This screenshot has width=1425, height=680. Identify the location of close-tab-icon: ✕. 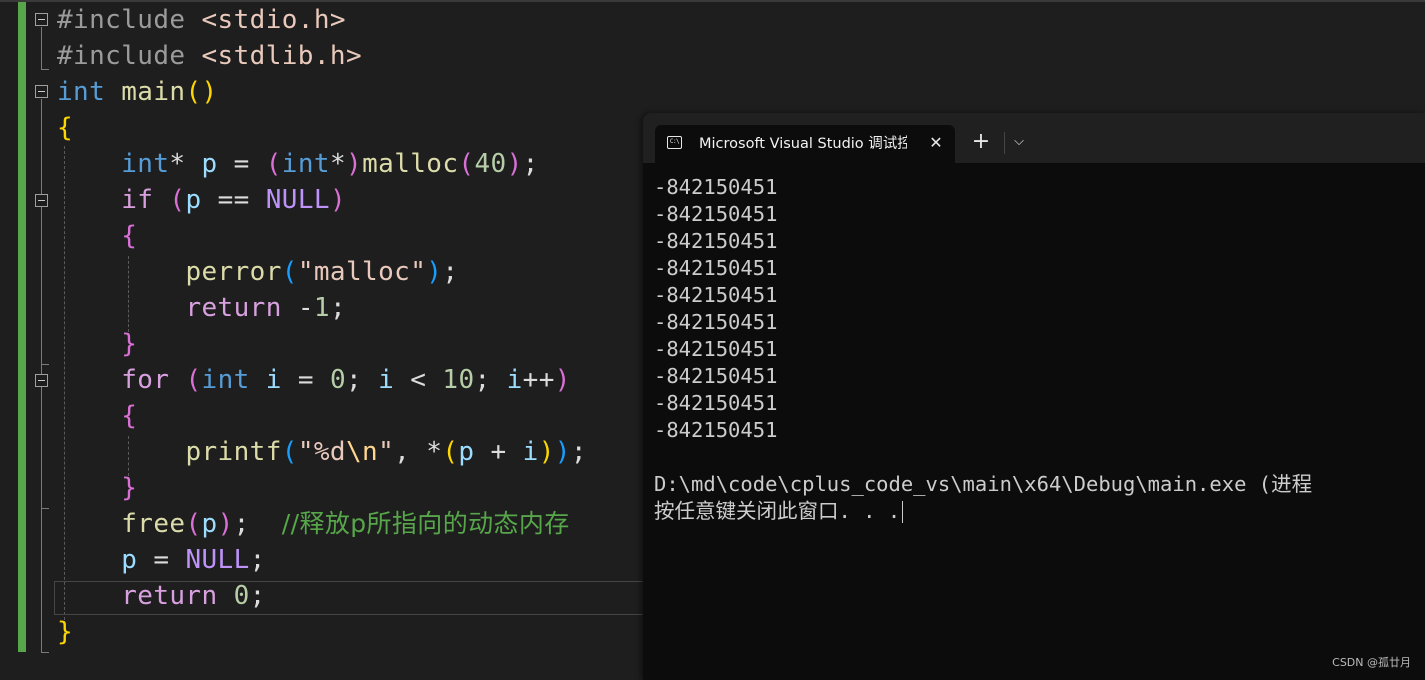
(936, 143).